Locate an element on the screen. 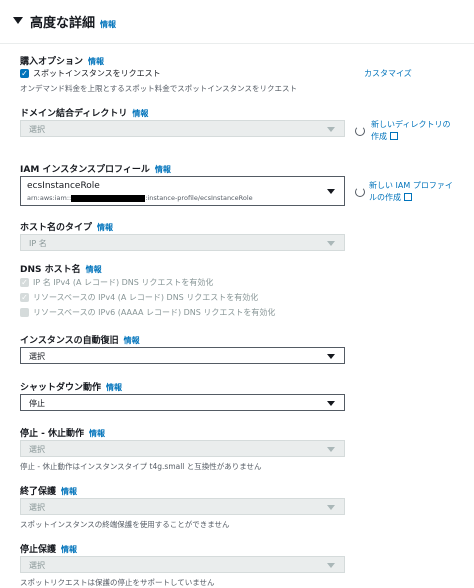 This screenshot has height=588, width=474. dns-ipv4-checkbox: ✓ is located at coordinates (24, 282).